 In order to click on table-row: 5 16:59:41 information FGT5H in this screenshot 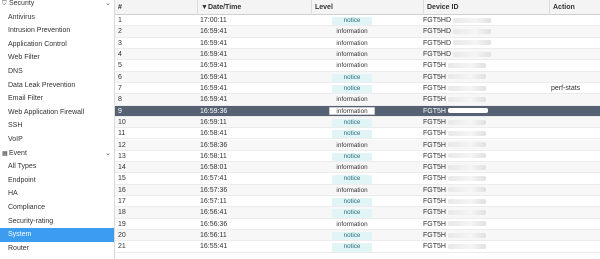, I will do `click(357, 66)`.